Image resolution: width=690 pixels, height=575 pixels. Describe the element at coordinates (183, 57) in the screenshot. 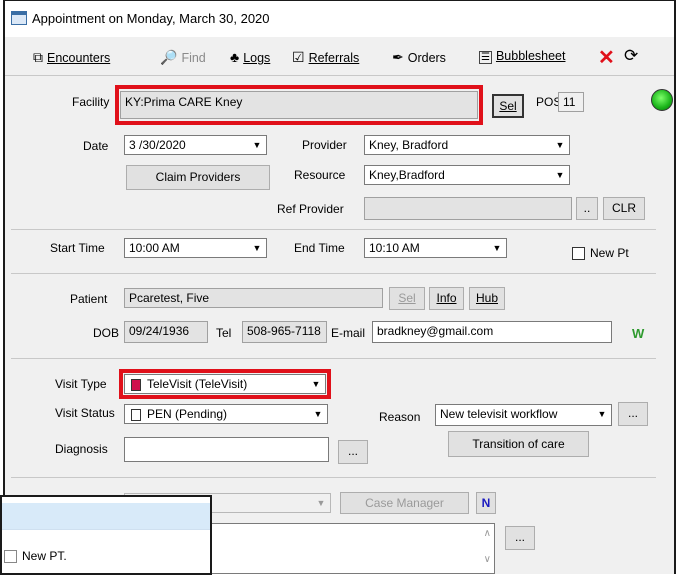

I see `find-button: 🔎 Find` at that location.